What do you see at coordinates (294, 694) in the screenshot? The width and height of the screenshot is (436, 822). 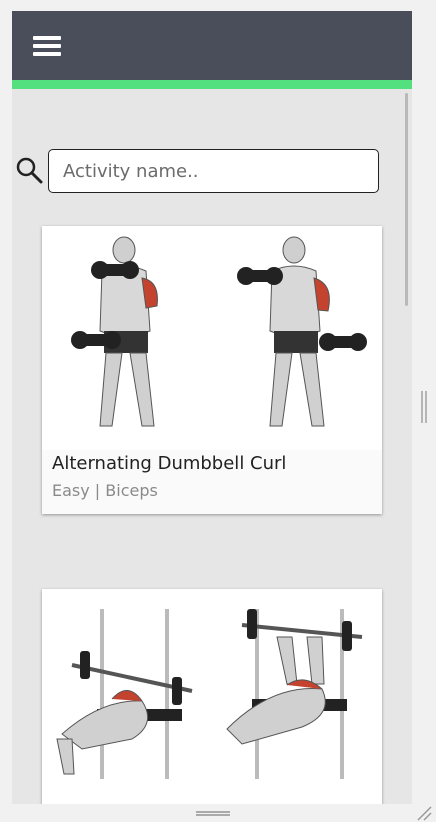 I see `bench-right` at bounding box center [294, 694].